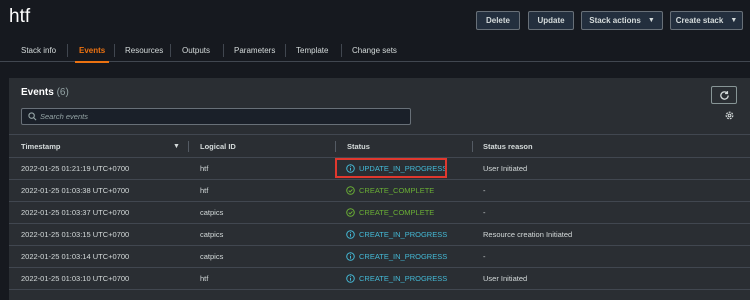  I want to click on tab-label: Template, so click(312, 50).